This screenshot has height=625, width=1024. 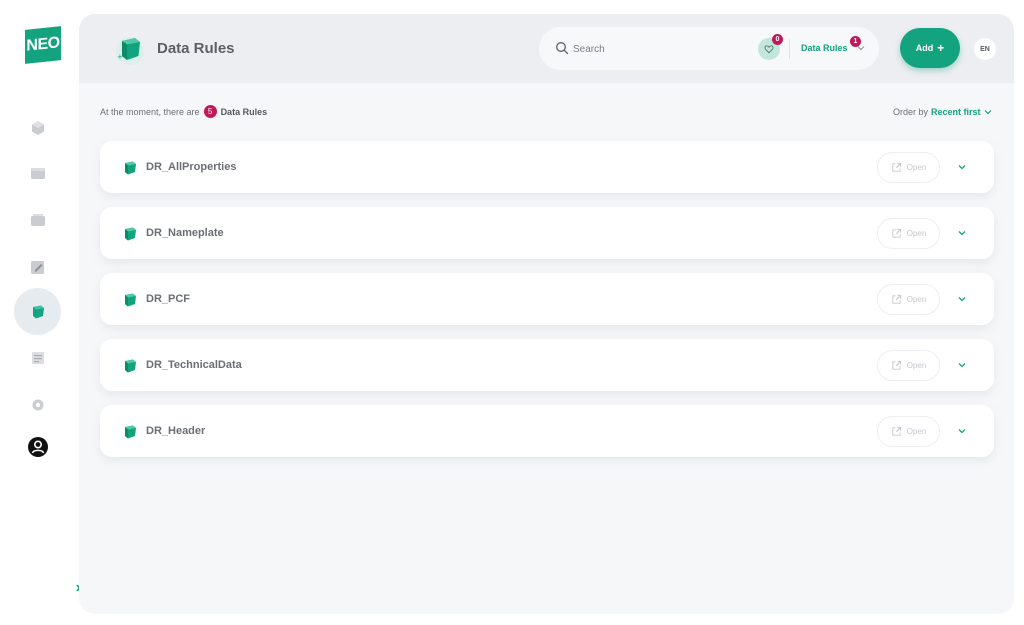 I want to click on cube-icon, so click(x=37, y=127).